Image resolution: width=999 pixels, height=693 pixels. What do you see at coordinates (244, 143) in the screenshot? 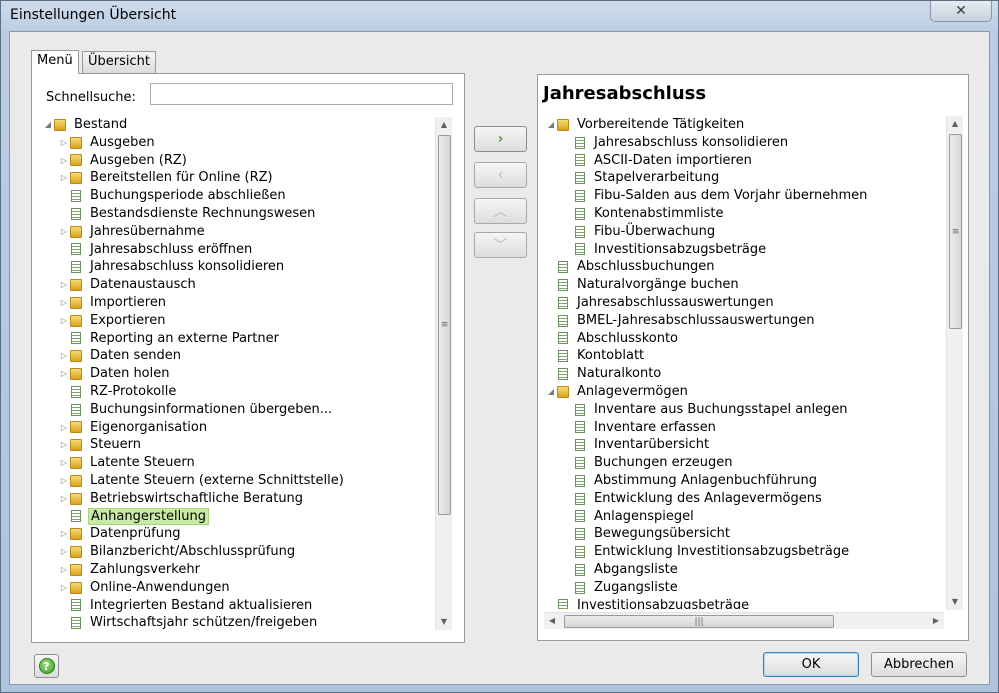
I see `tree-folder-item: ▷ Ausgeben` at bounding box center [244, 143].